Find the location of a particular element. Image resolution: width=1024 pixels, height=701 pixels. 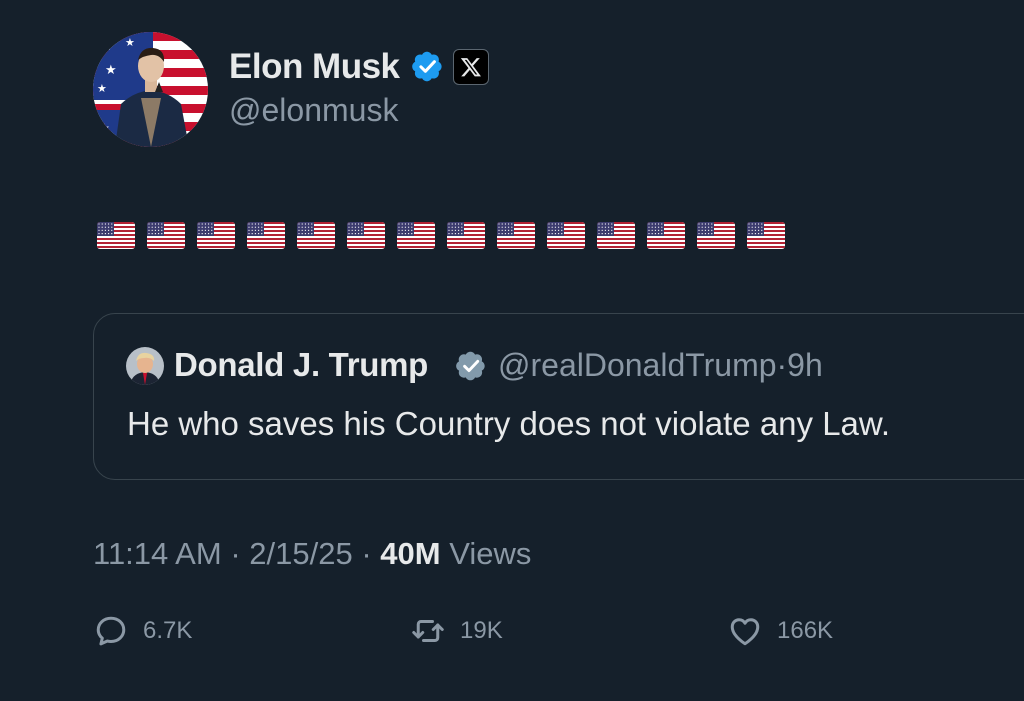

tweet-time: 11:14 AM is located at coordinates (157, 553).